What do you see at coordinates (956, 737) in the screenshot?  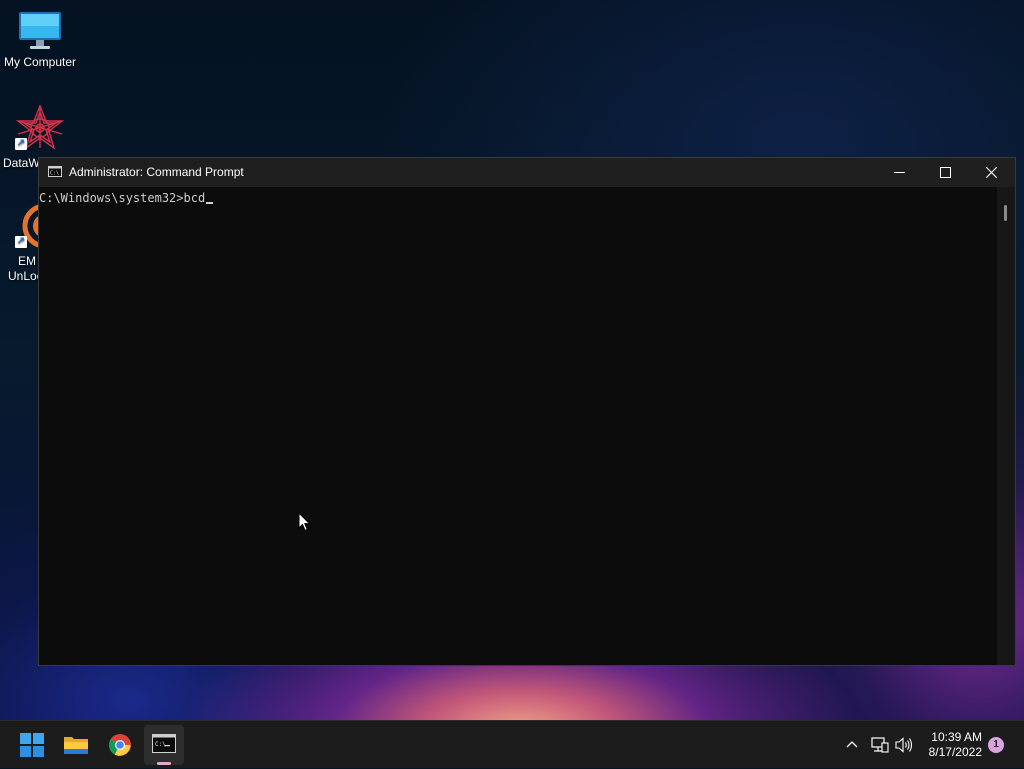 I see `clock-time: 10:39 AM` at bounding box center [956, 737].